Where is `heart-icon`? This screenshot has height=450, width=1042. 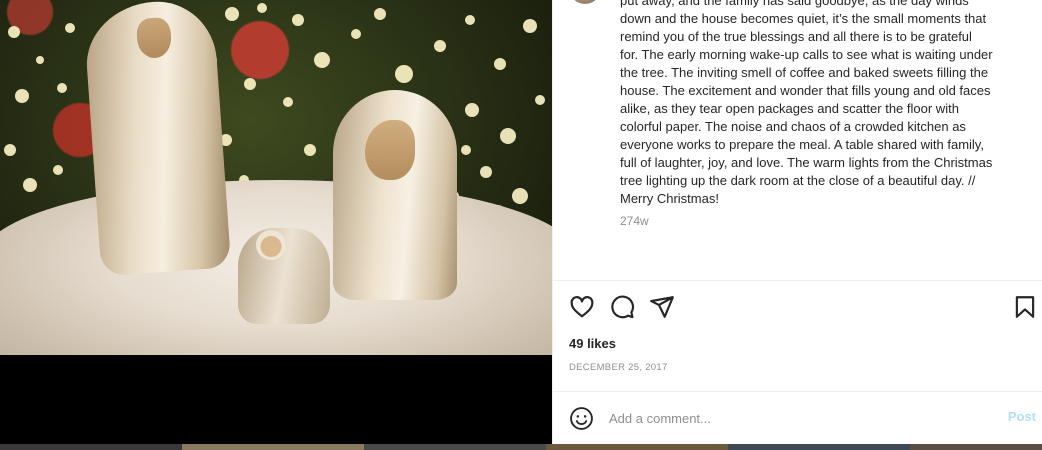
heart-icon is located at coordinates (582, 307).